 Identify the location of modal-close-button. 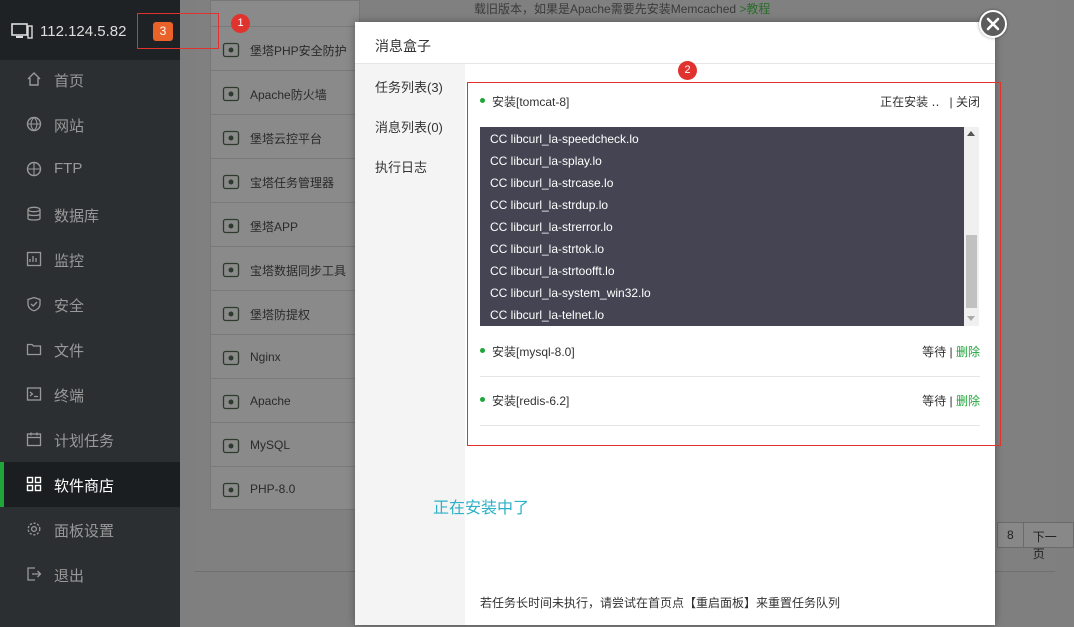
(993, 24).